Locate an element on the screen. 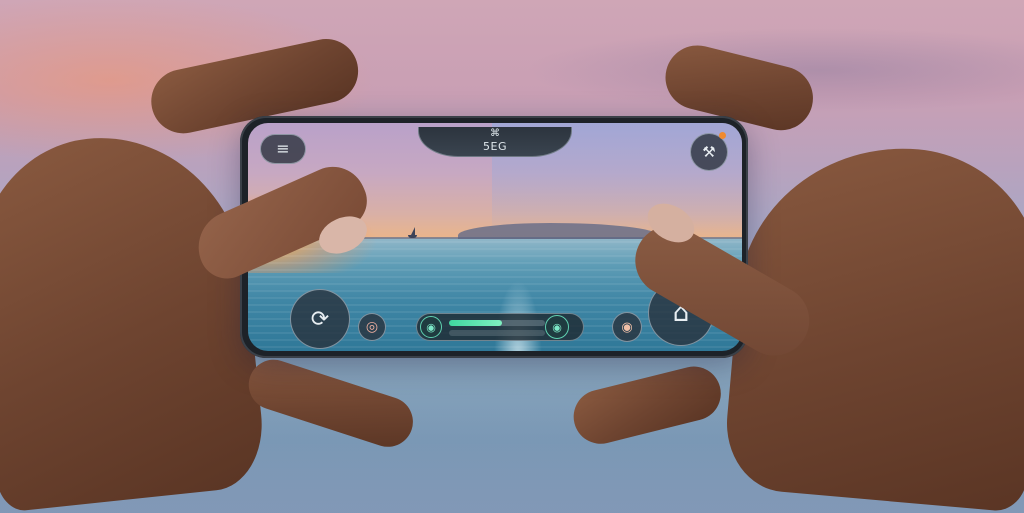 The width and height of the screenshot is (1024, 513). speed-fill is located at coordinates (475, 323).